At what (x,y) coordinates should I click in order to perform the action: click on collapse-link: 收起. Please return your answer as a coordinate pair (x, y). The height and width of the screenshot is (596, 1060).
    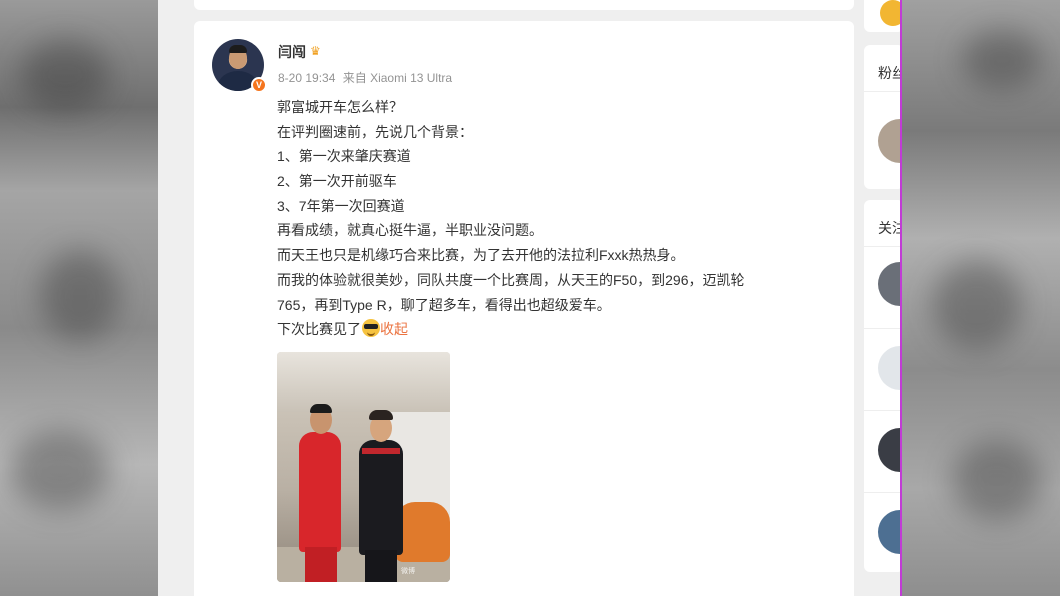
    Looking at the image, I should click on (394, 329).